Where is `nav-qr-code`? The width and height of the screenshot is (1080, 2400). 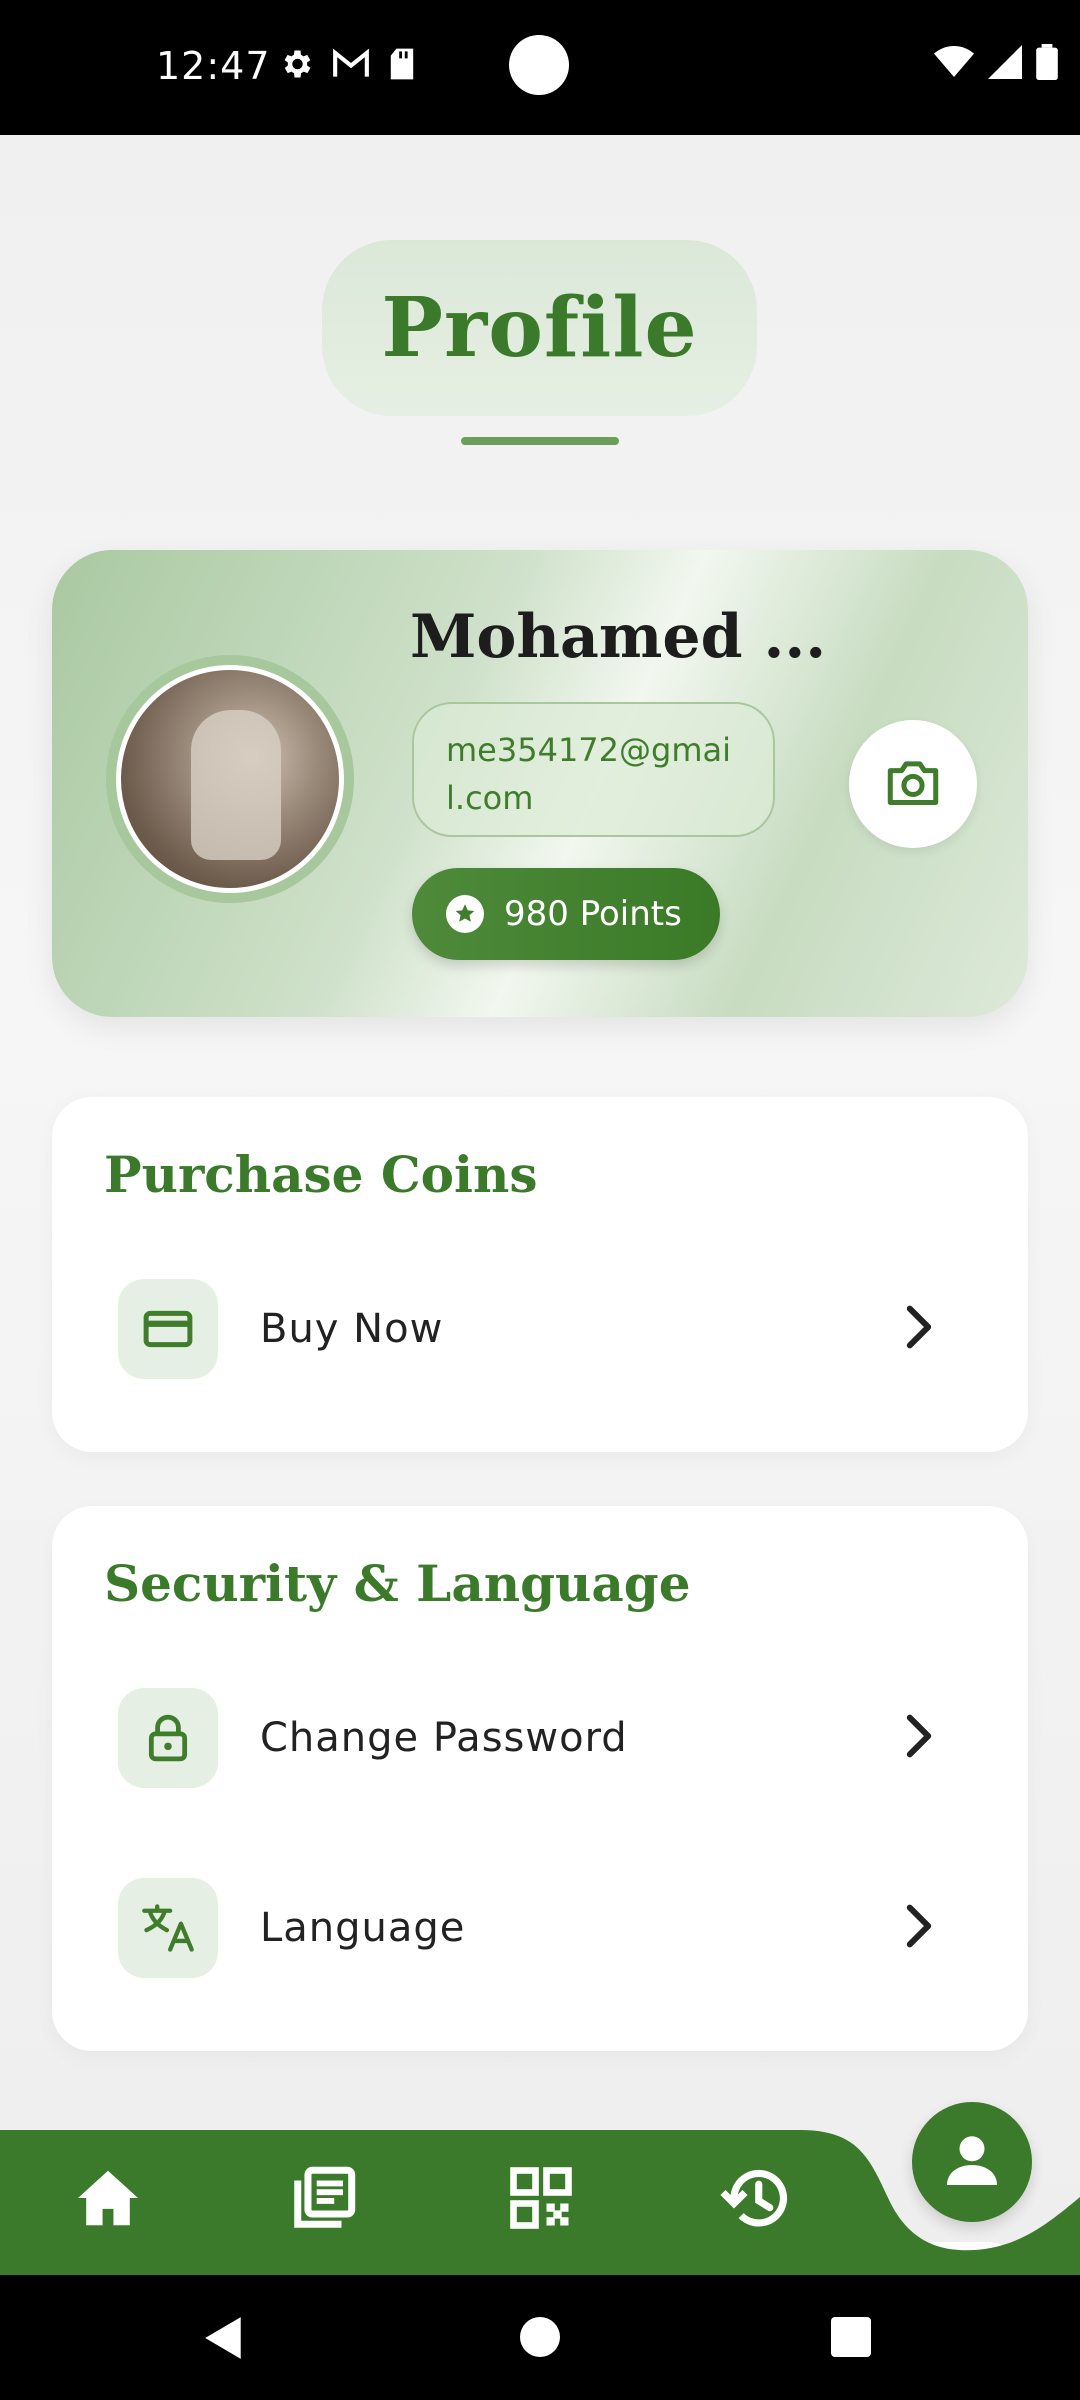
nav-qr-code is located at coordinates (541, 2200).